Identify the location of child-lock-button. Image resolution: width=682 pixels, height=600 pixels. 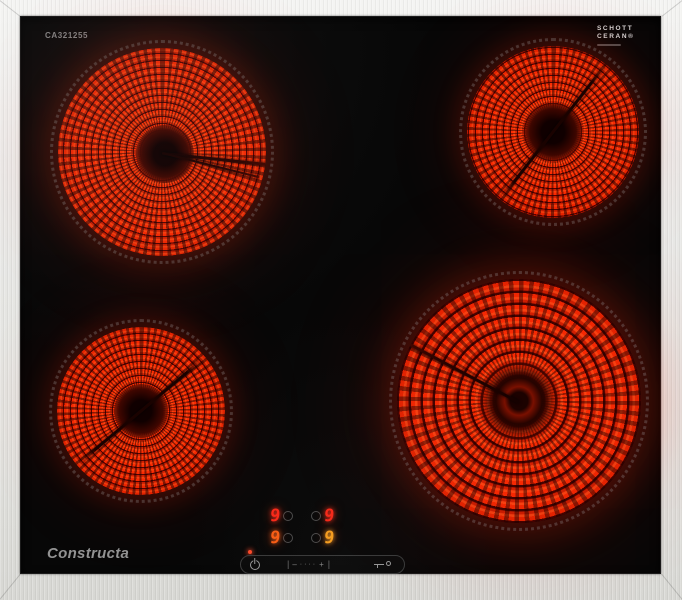
(382, 564).